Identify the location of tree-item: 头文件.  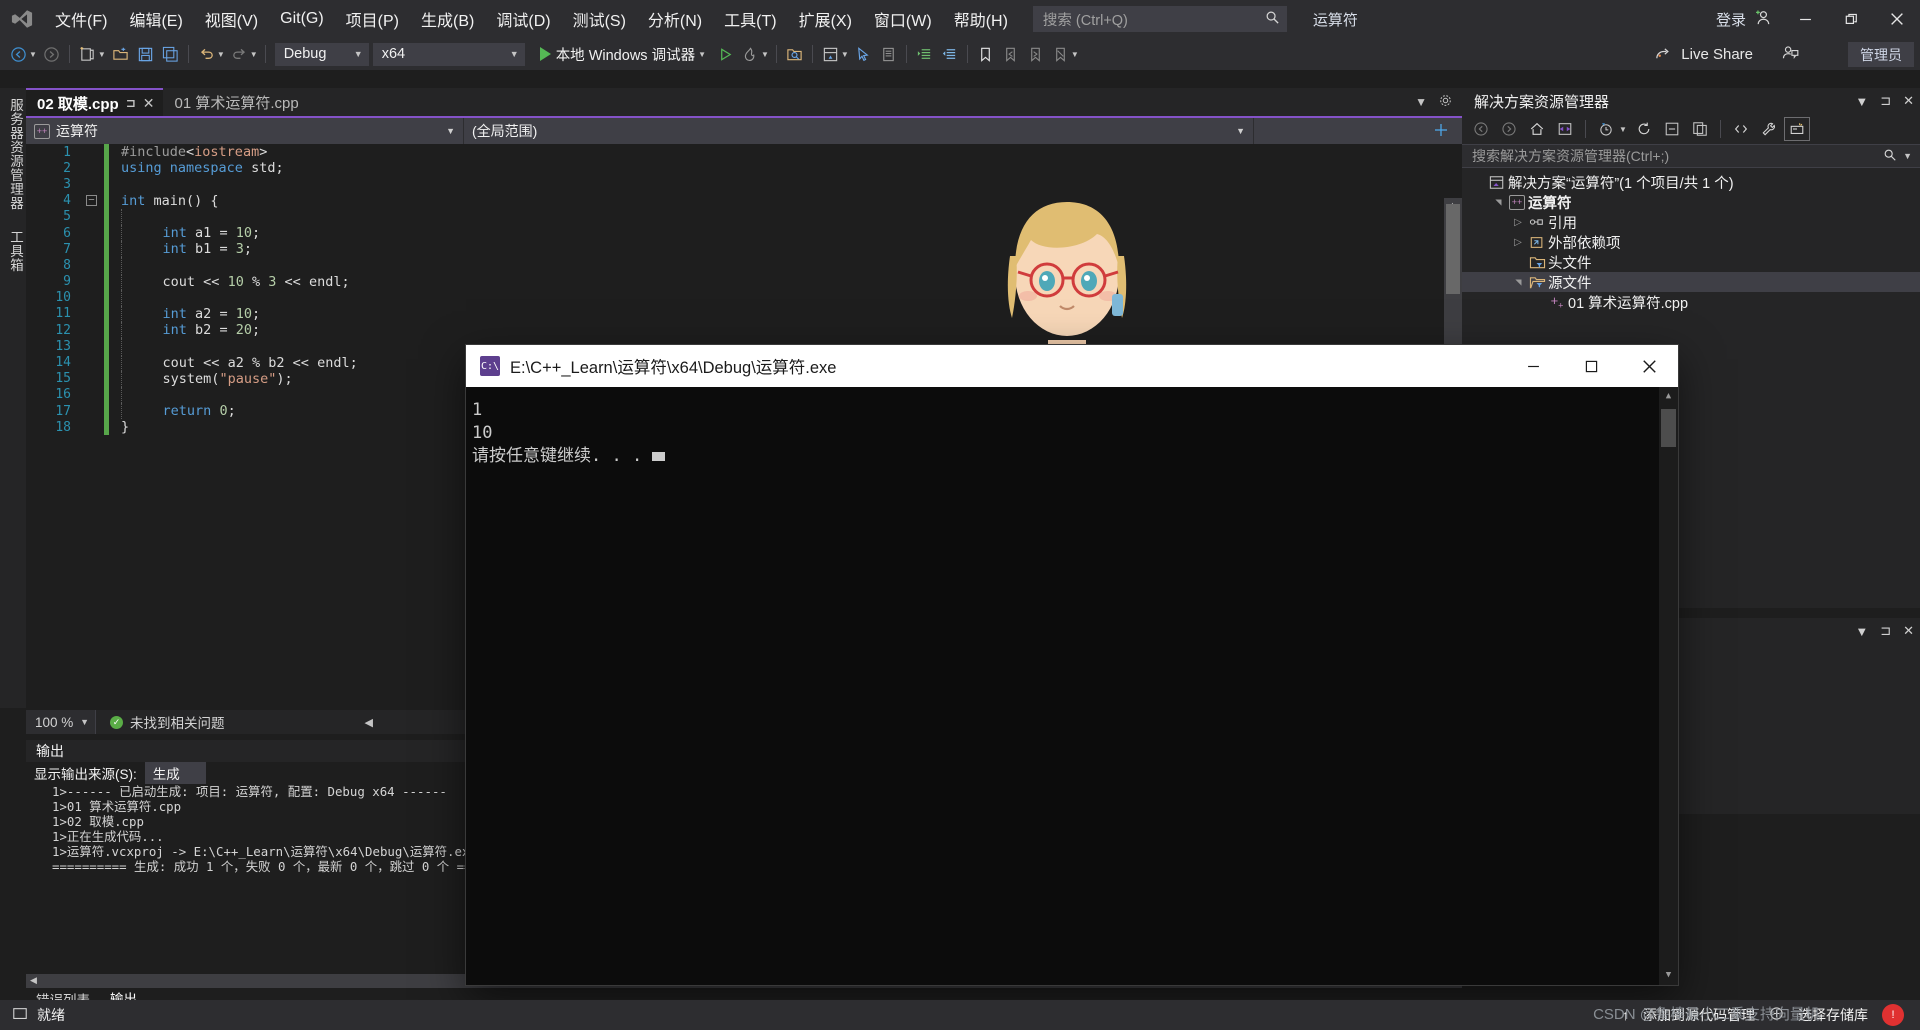
(1691, 262).